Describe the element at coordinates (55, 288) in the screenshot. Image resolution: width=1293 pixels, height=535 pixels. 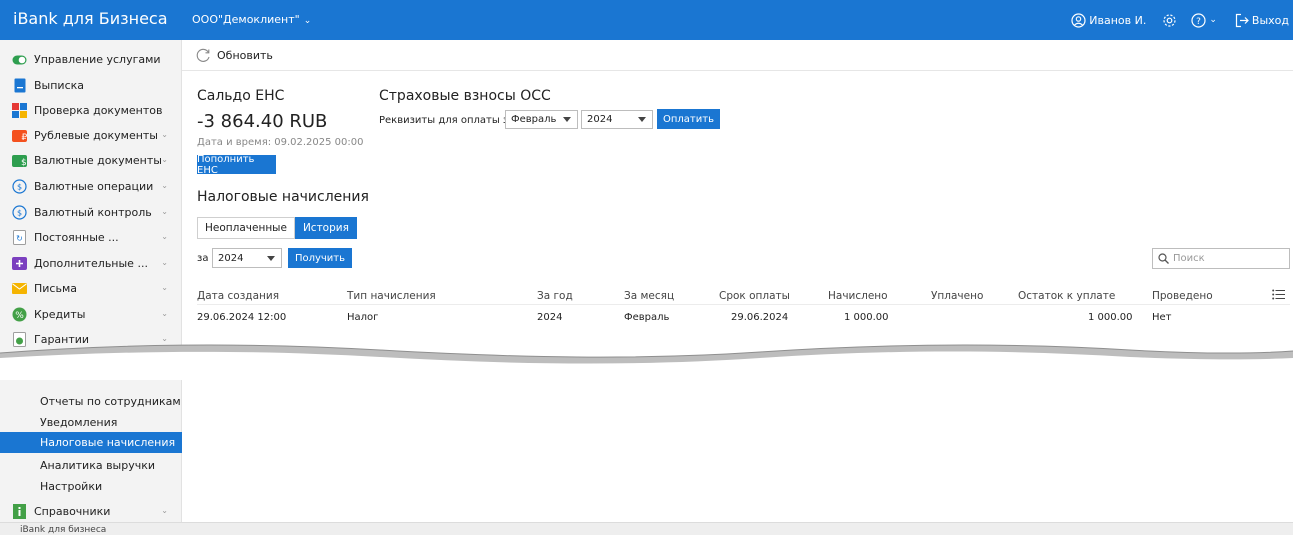
I see `sidebar-item-label: Письма` at that location.